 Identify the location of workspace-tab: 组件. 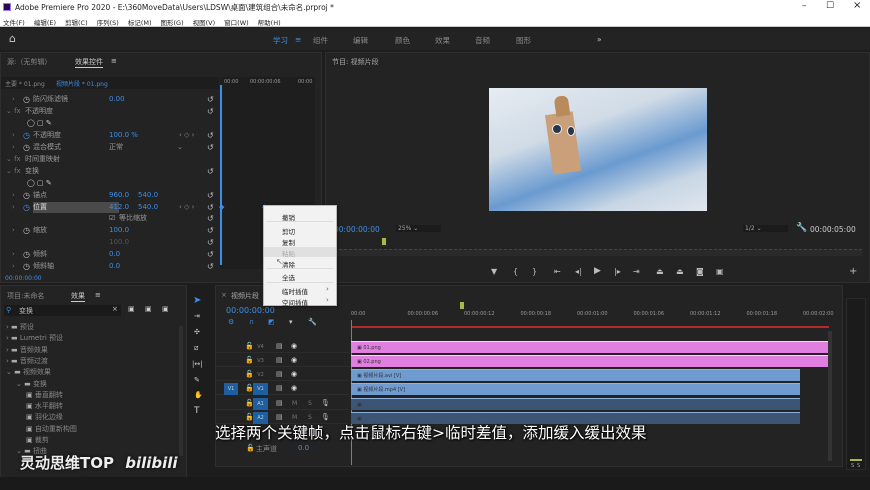
(320, 40).